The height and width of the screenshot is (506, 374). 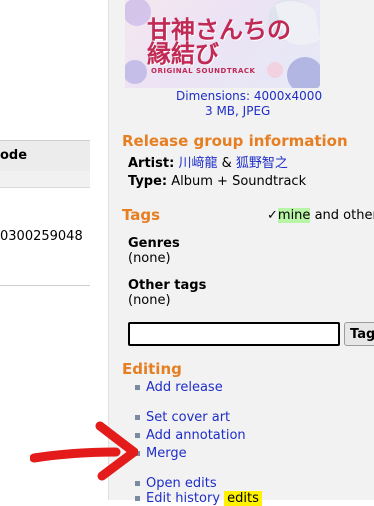 I want to click on check-icon: ✓, so click(x=272, y=215).